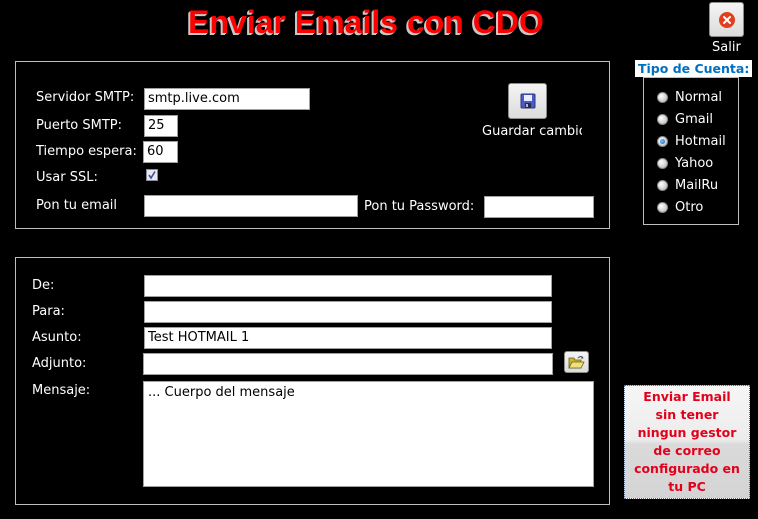  I want to click on timeout-input: 60, so click(160, 152).